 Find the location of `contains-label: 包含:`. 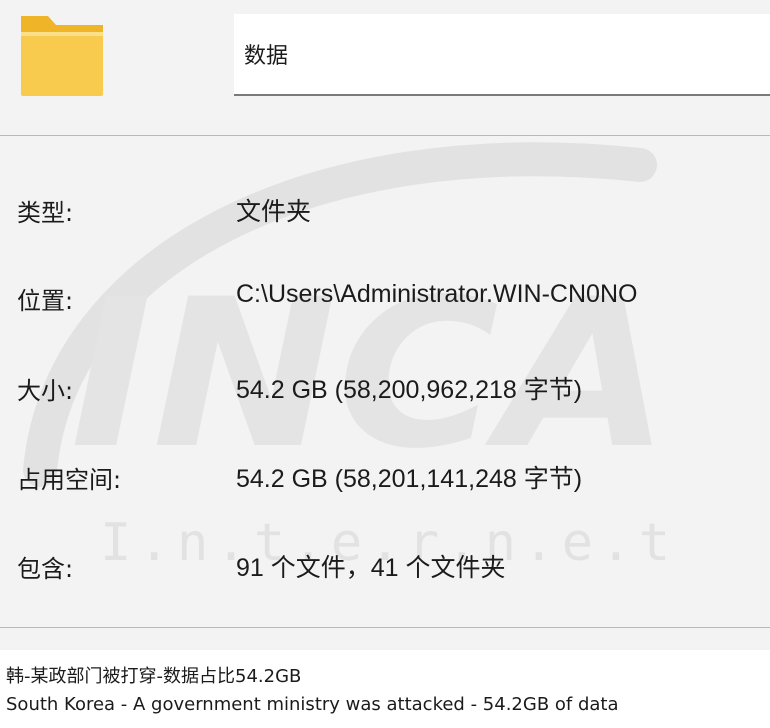

contains-label: 包含: is located at coordinates (45, 569).